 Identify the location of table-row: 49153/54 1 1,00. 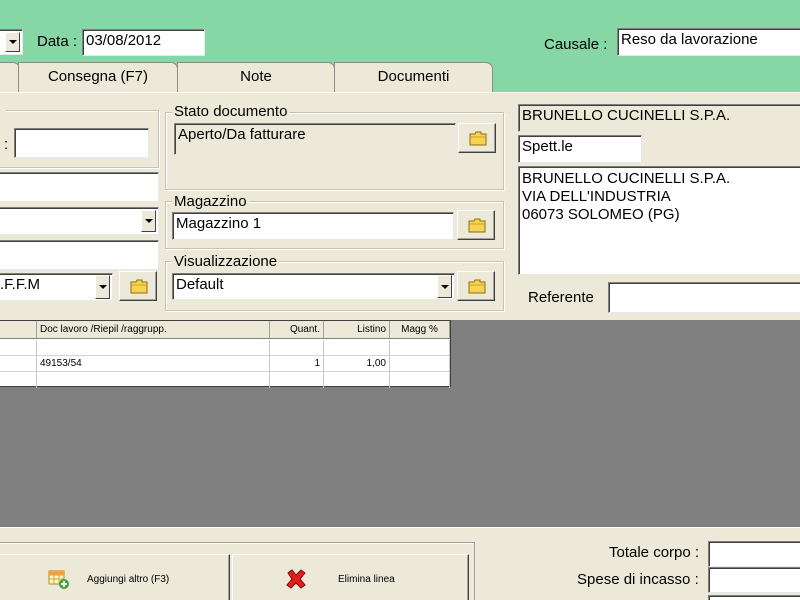
(225, 364).